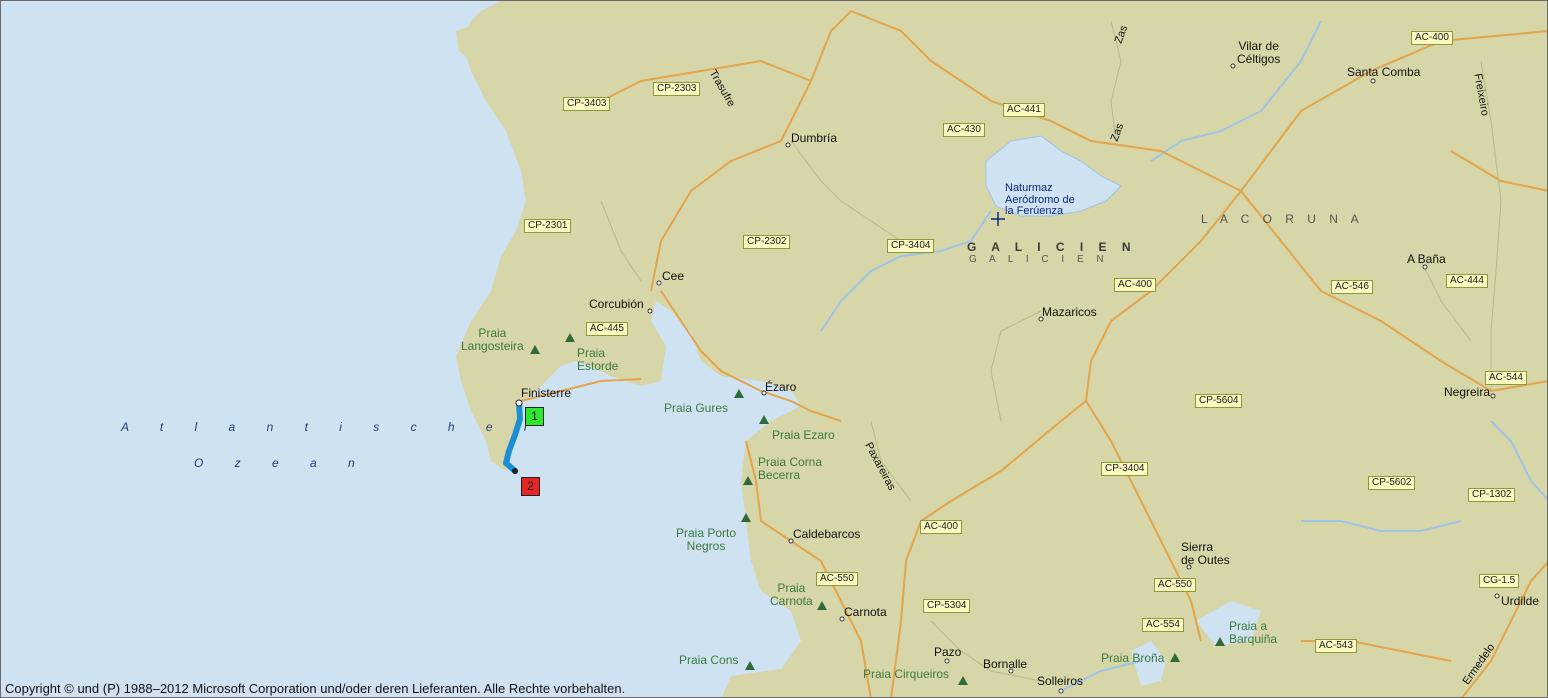  I want to click on road-shield-ac-445: AC-445, so click(607, 329).